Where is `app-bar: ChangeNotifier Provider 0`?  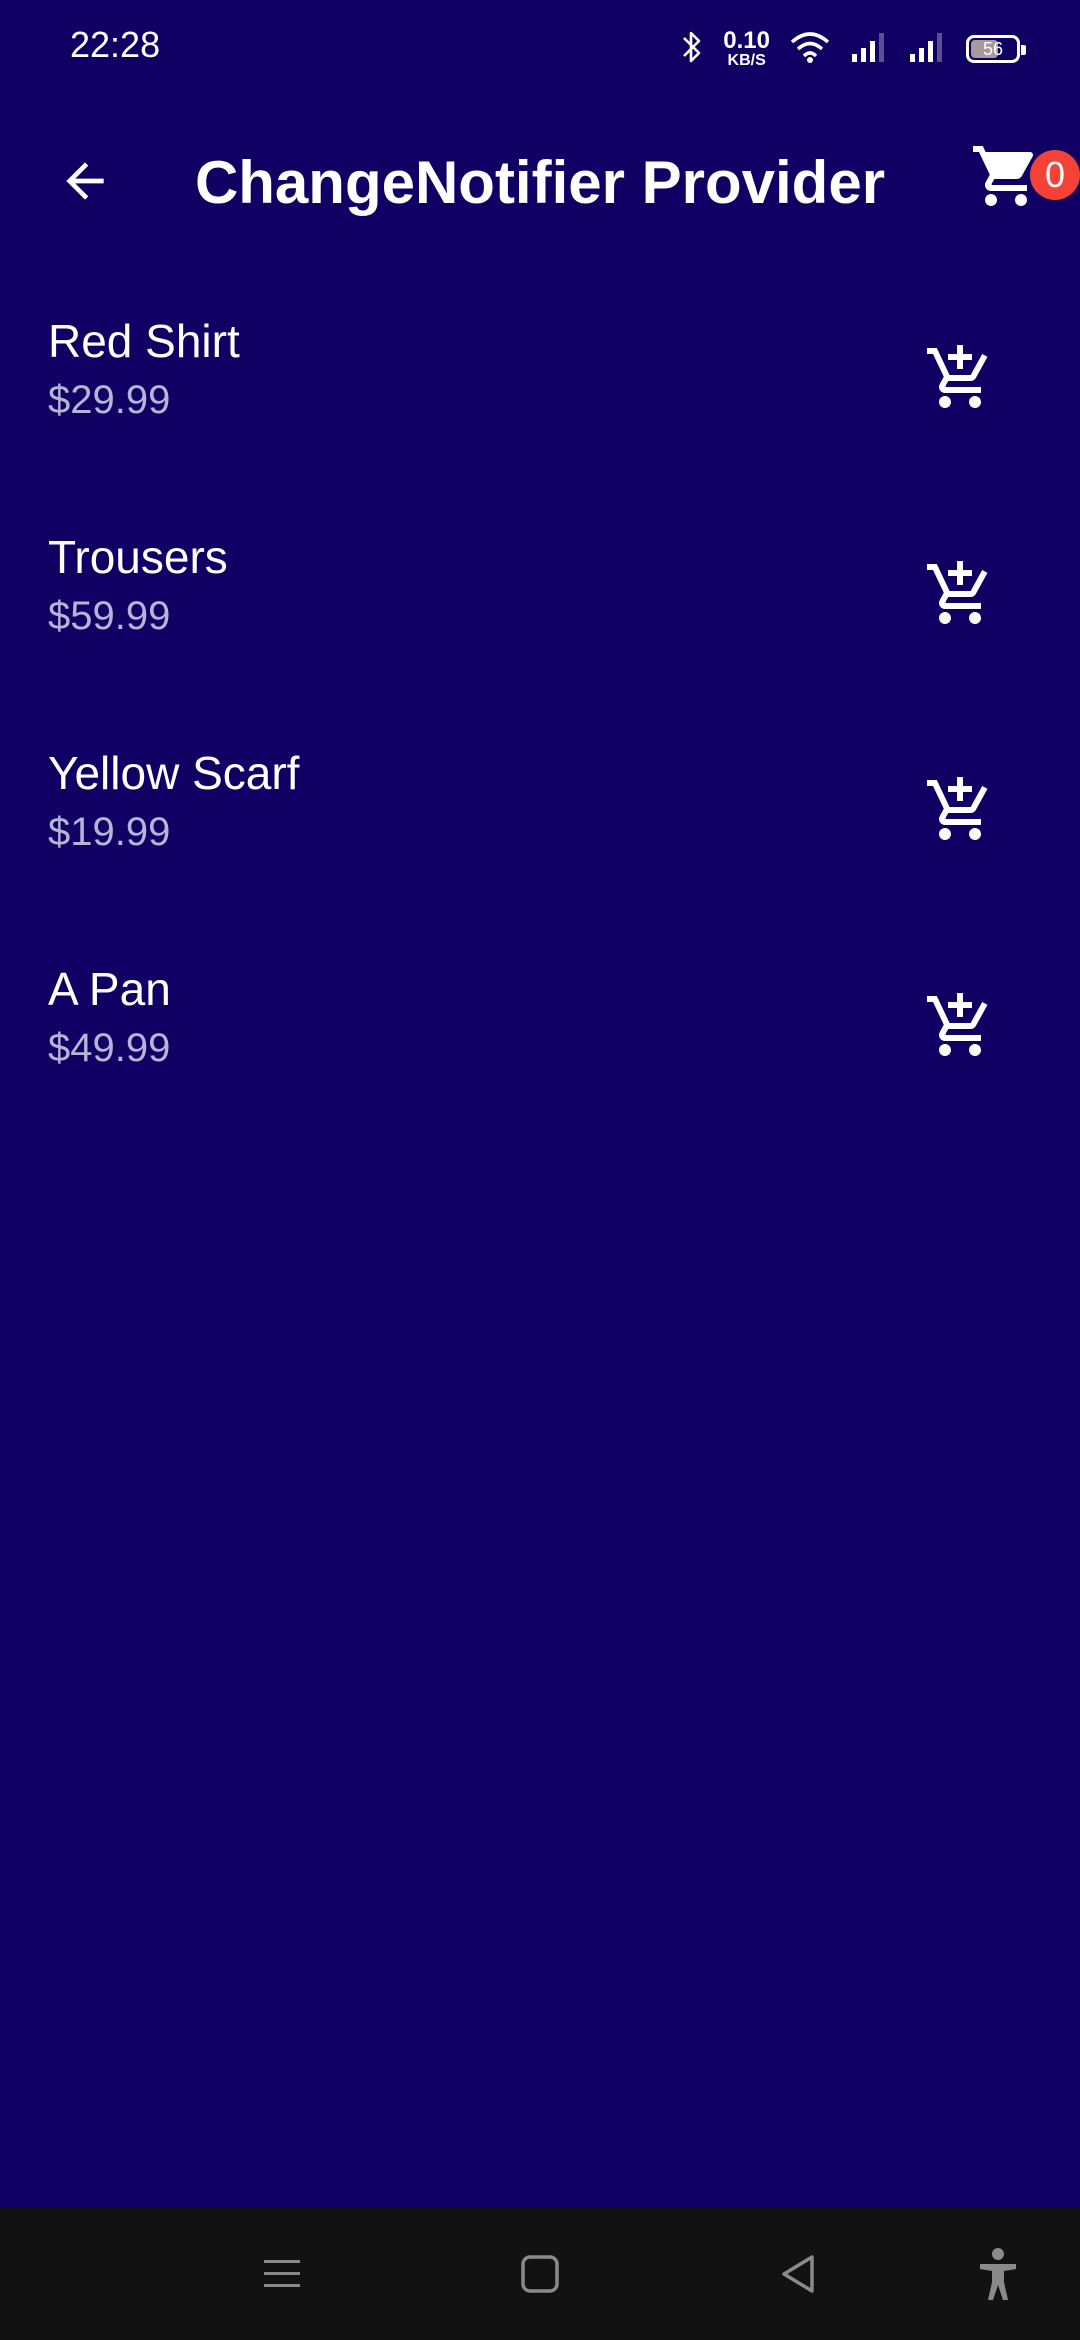 app-bar: ChangeNotifier Provider 0 is located at coordinates (540, 180).